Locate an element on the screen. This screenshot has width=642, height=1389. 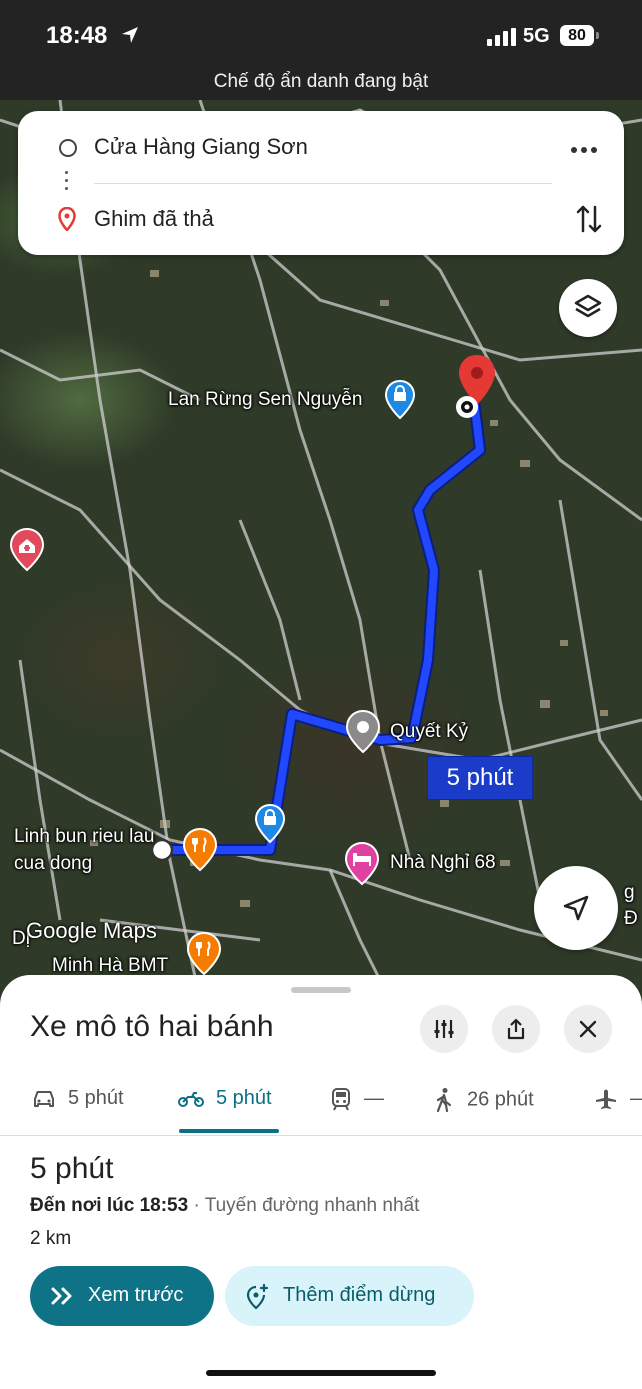
restaurant-poi-icon is located at coordinates (200, 850).